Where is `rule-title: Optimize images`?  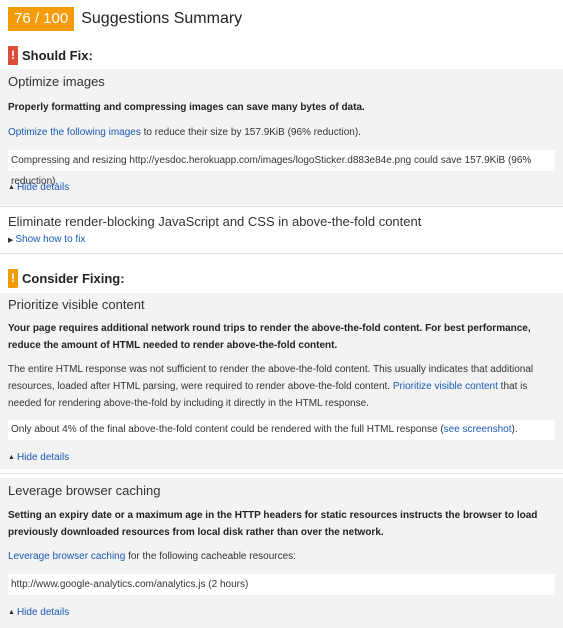
rule-title: Optimize images is located at coordinates (56, 81).